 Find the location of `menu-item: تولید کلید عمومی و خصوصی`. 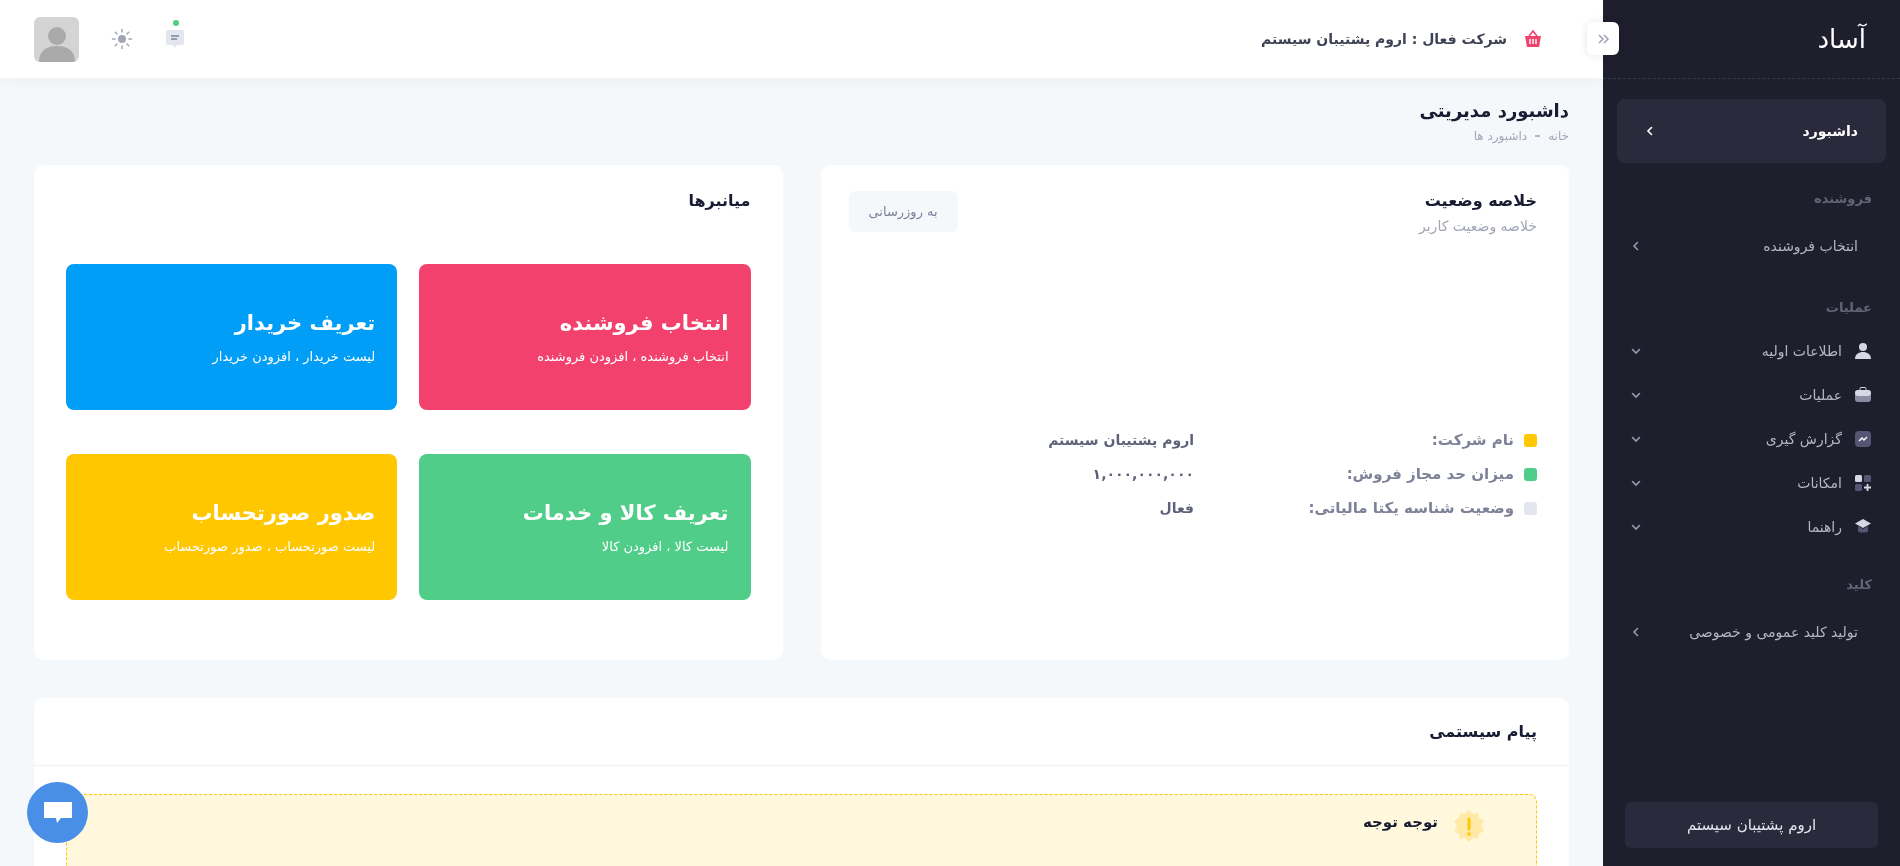

menu-item: تولید کلید عمومی و خصوصی is located at coordinates (1751, 632).